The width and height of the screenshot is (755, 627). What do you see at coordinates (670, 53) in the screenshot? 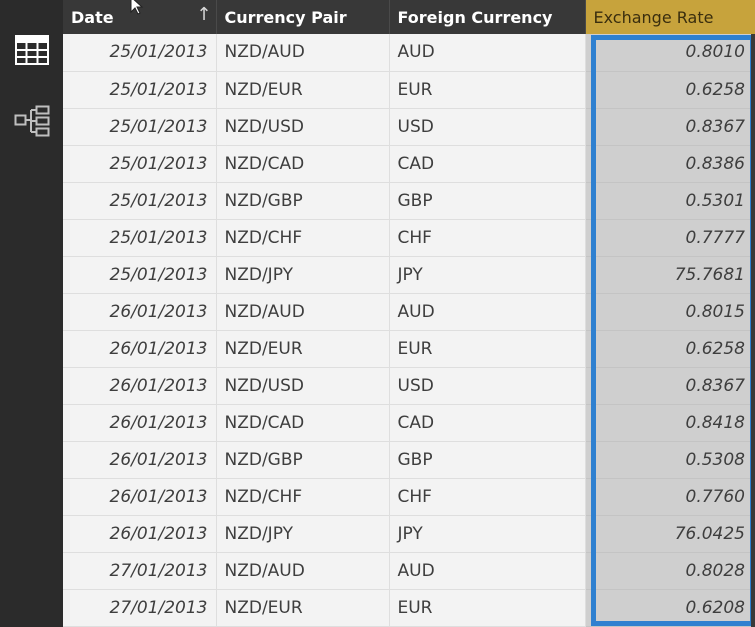
I see `exchange-rate-cell: 0.8010` at bounding box center [670, 53].